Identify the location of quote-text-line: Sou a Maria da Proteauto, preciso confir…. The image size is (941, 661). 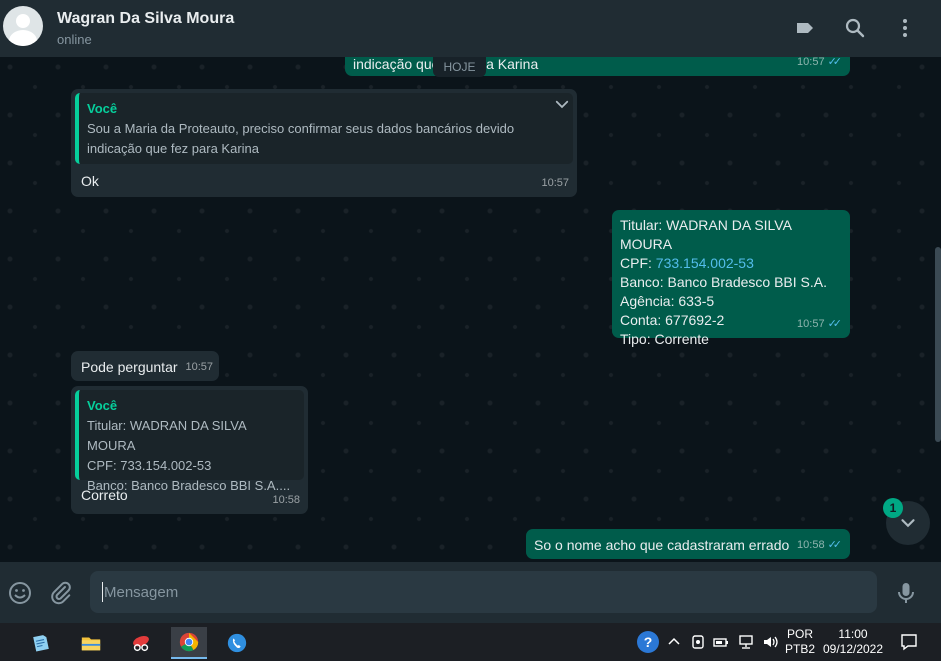
(301, 128).